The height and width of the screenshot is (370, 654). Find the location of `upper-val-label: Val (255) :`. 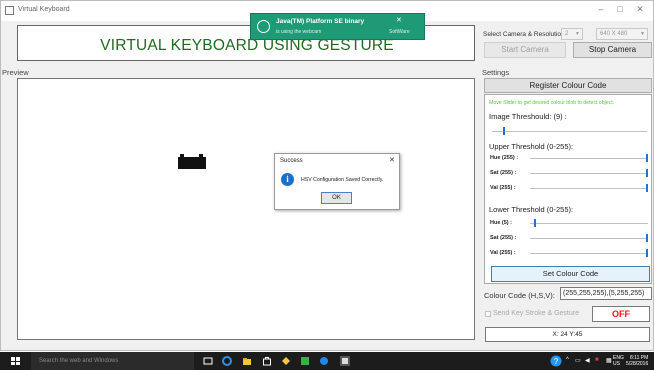

upper-val-label: Val (255) : is located at coordinates (503, 188).